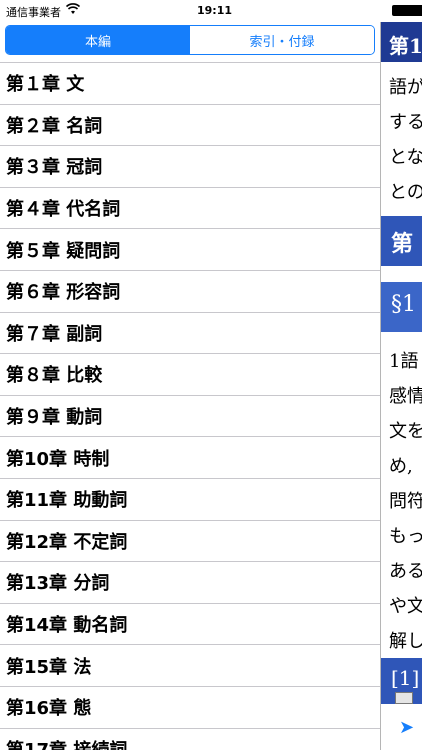 The image size is (422, 750). Describe the element at coordinates (190, 498) in the screenshot. I see `chapter-row: 第11章 助動詞` at that location.